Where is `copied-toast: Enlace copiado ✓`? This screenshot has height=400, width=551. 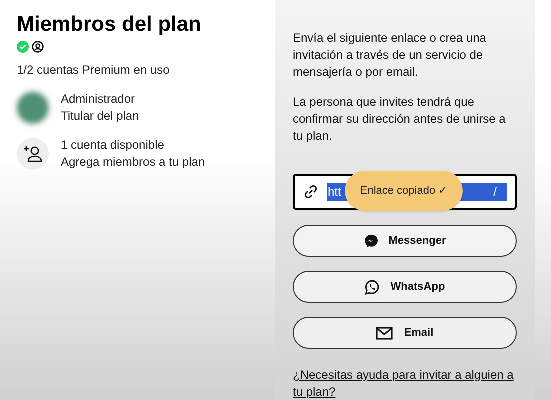 copied-toast: Enlace copiado ✓ is located at coordinates (404, 191).